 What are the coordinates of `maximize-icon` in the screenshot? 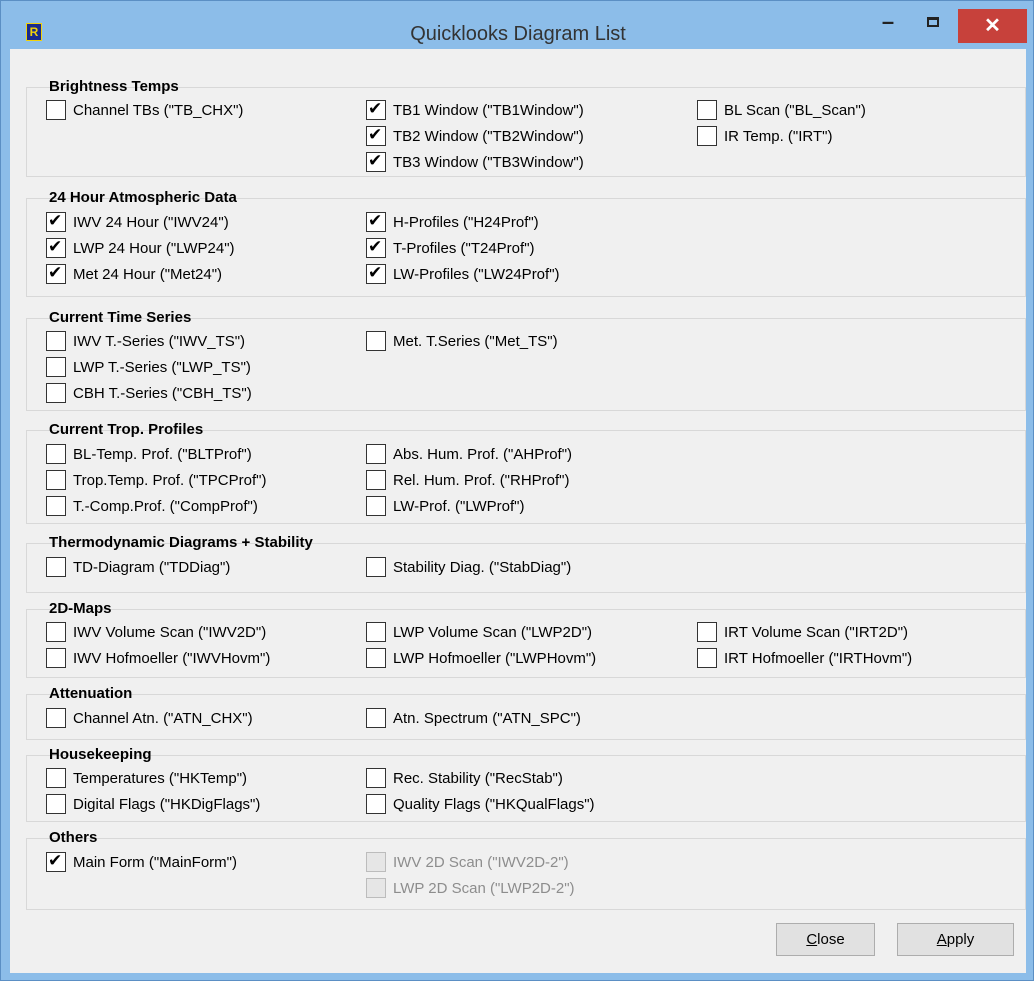 It's located at (933, 22).